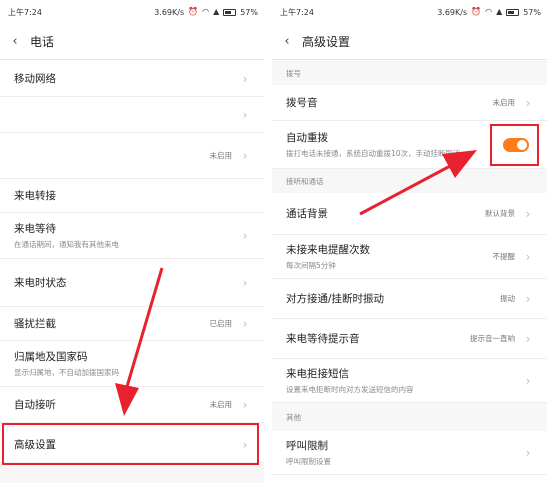 The height and width of the screenshot is (483, 547). What do you see at coordinates (409, 339) in the screenshot?
I see `row-call-waiting-tone: 来电等待提示音 提示音一直响 ›` at bounding box center [409, 339].